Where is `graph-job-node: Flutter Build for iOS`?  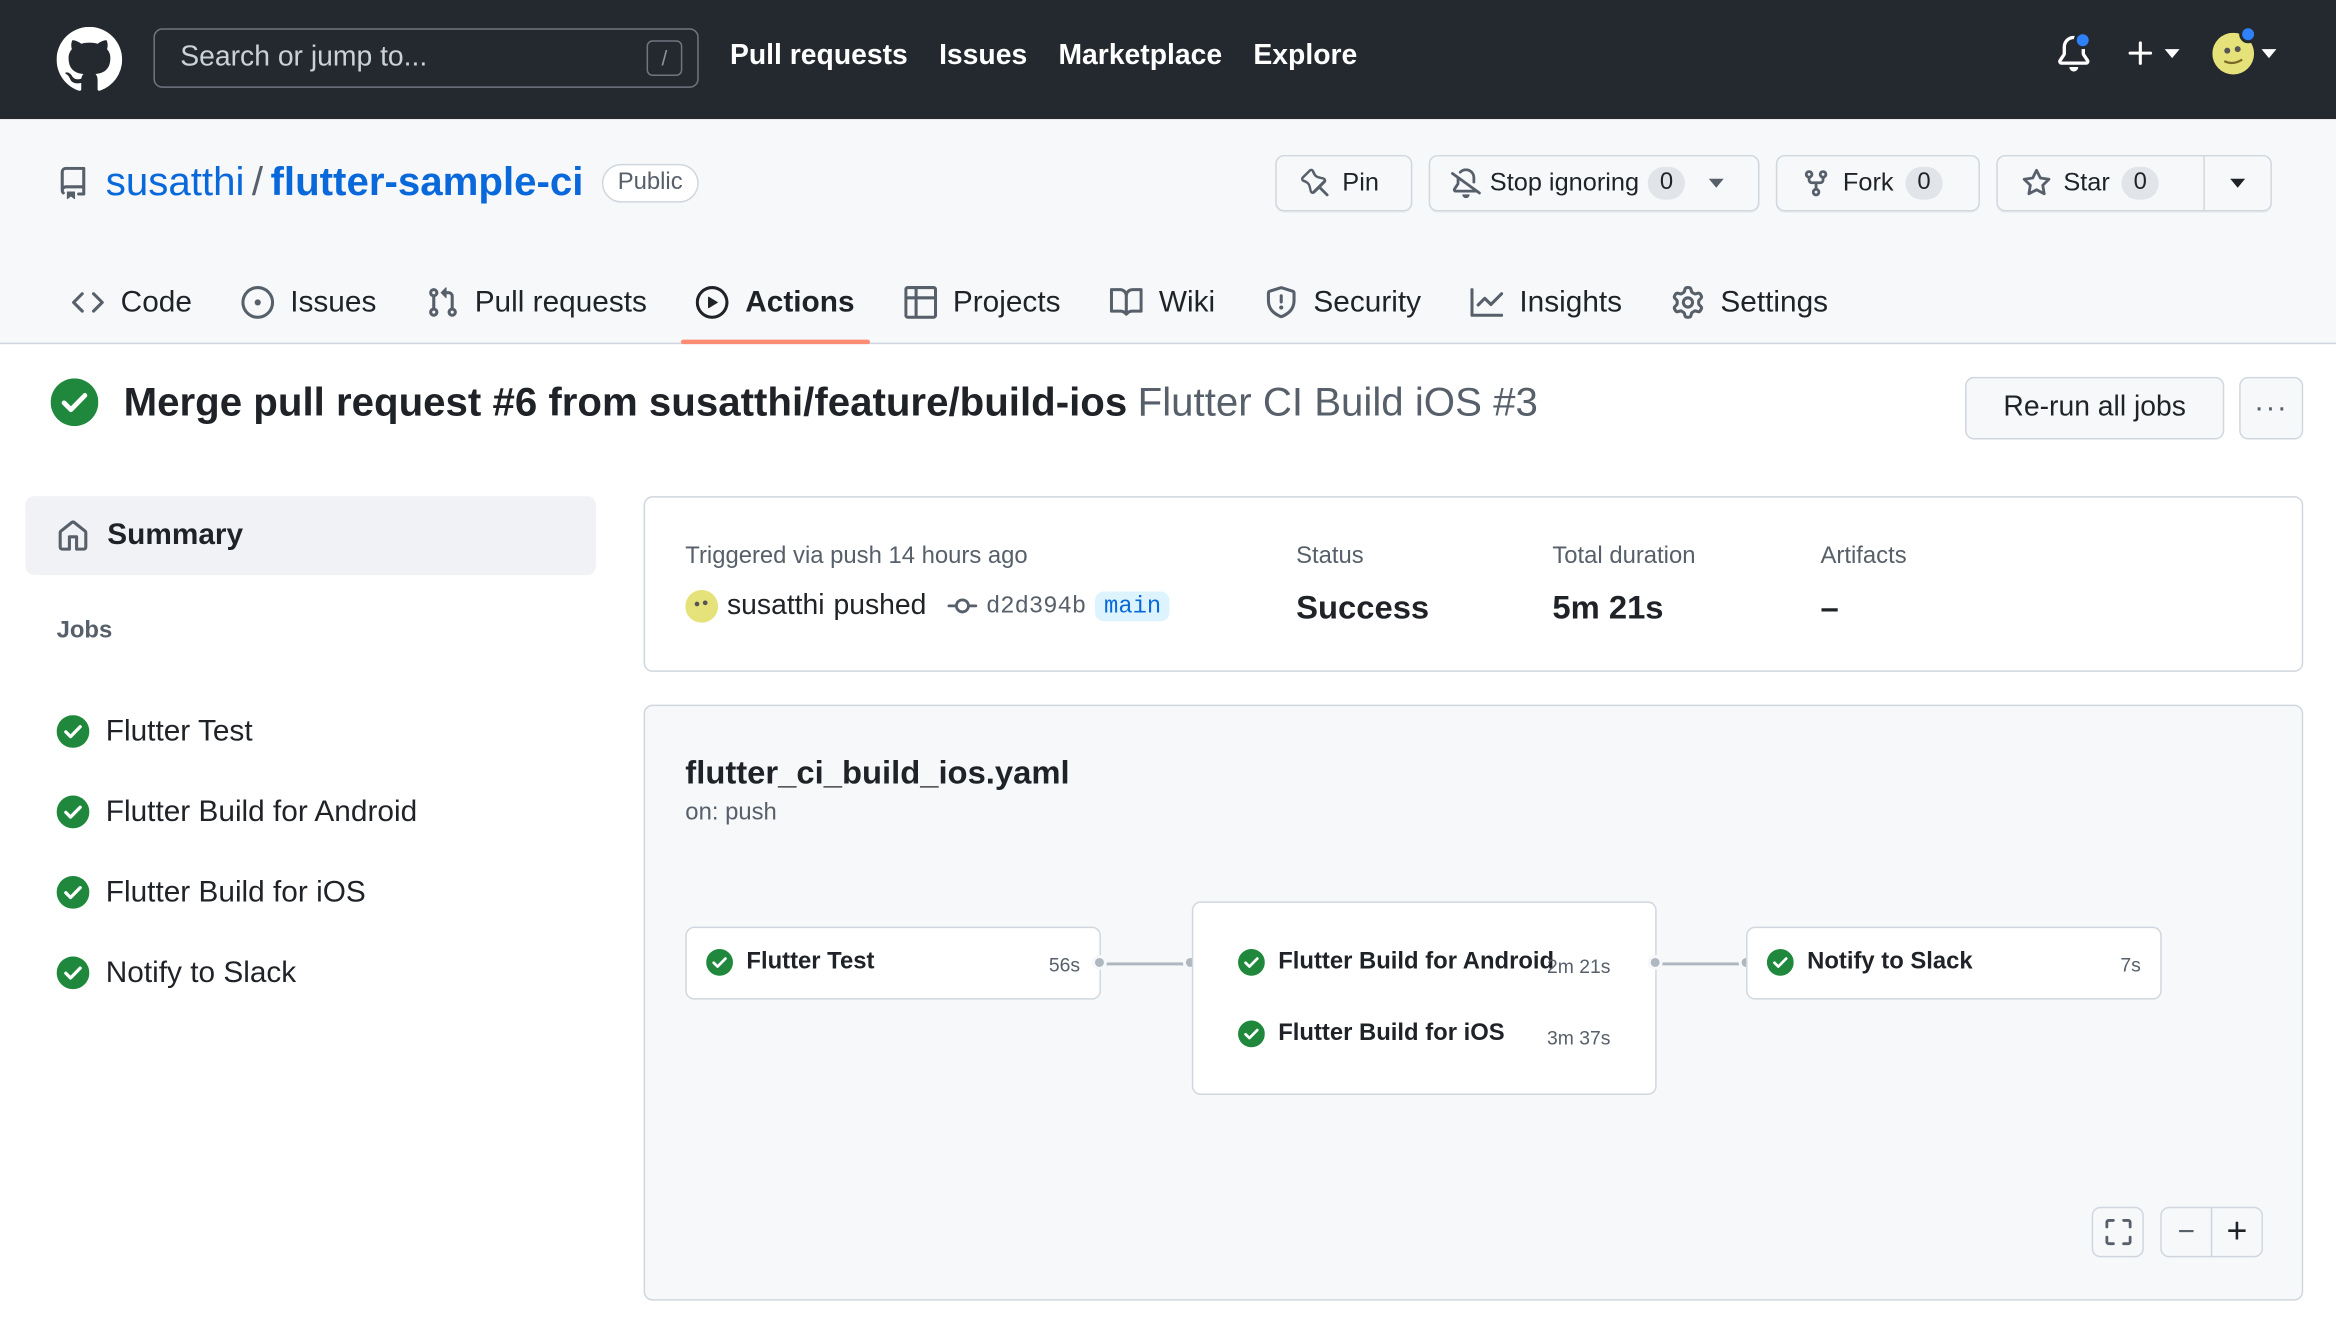
graph-job-node: Flutter Build for iOS is located at coordinates (1371, 1034).